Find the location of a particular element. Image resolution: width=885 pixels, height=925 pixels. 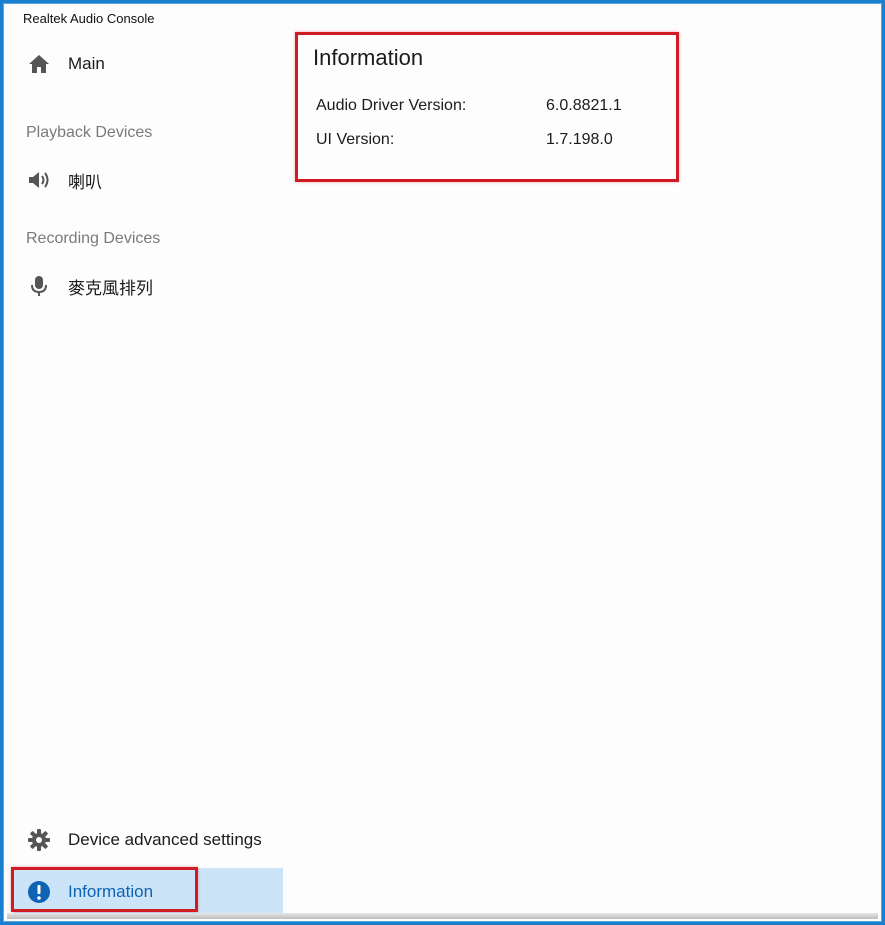

window-bottom-edge is located at coordinates (442, 916).